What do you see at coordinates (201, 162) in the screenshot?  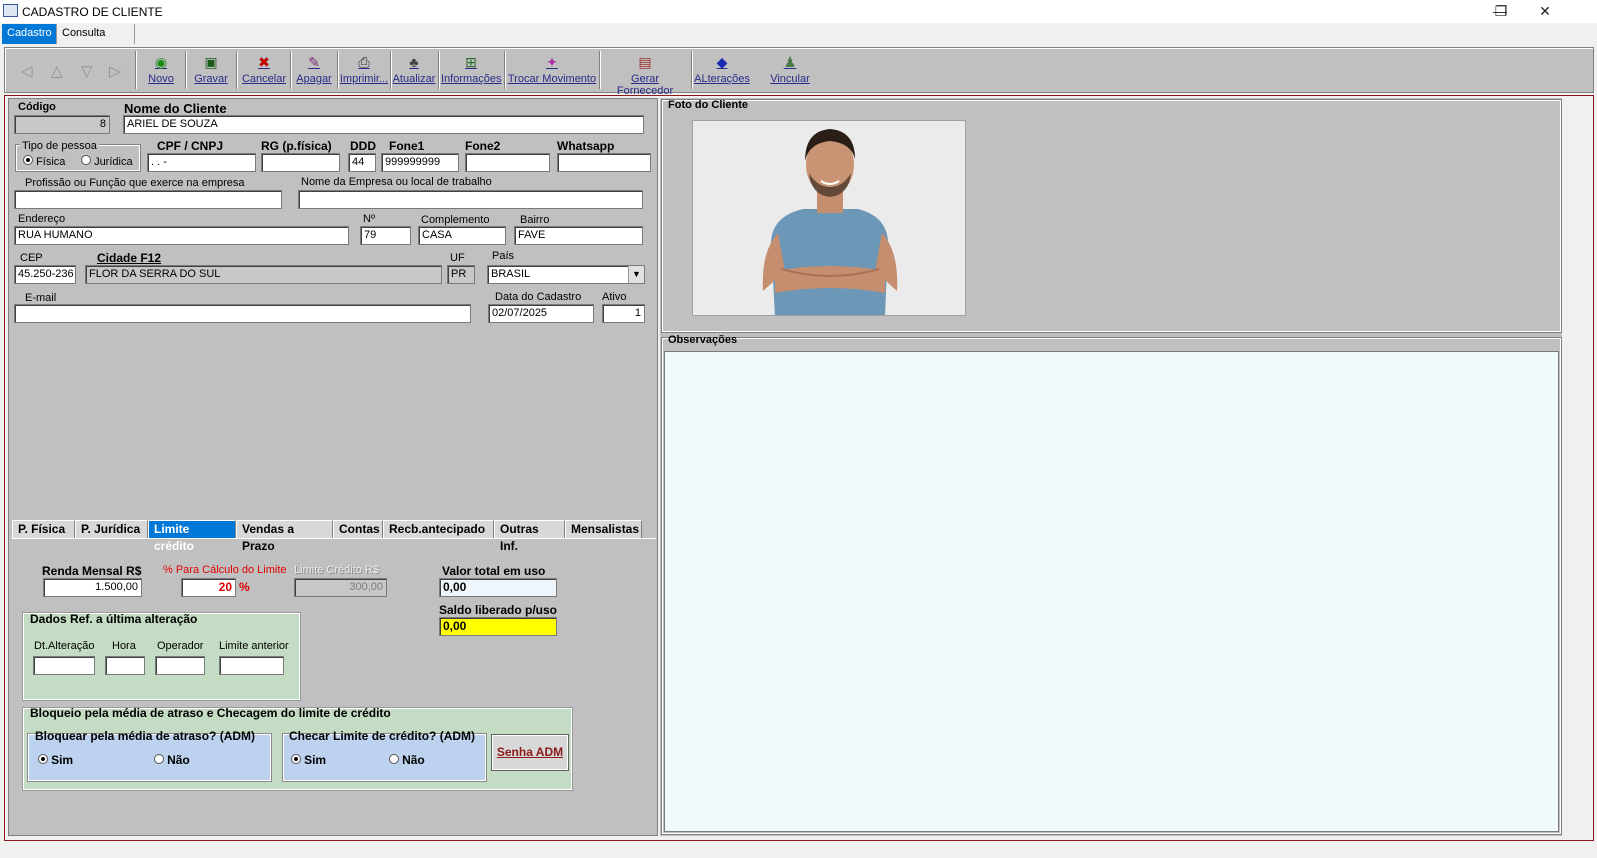 I see `cpf-field: . . -` at bounding box center [201, 162].